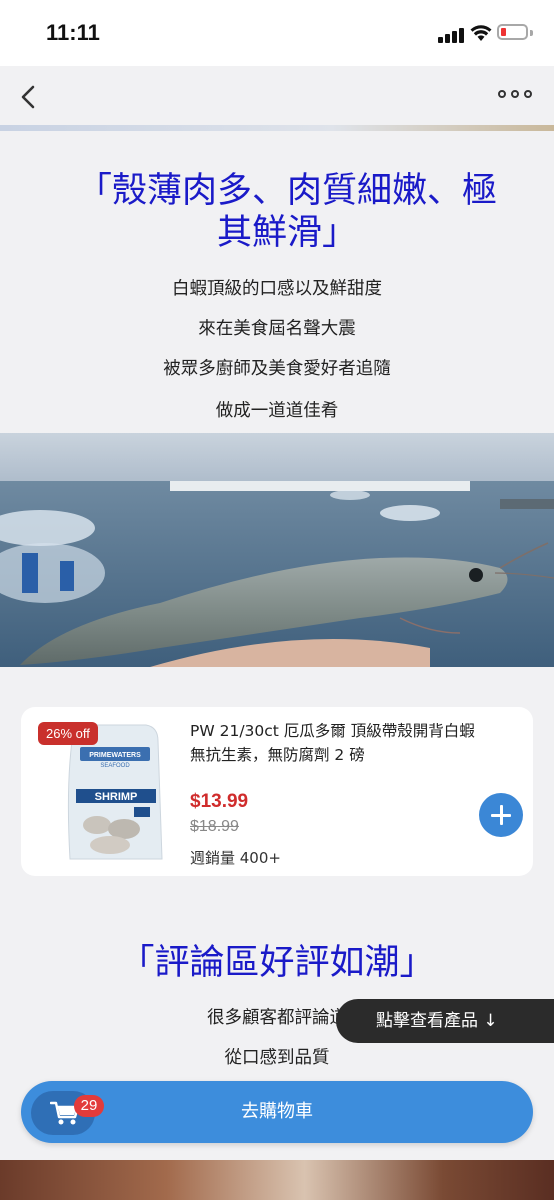 This screenshot has height=1200, width=554. Describe the element at coordinates (481, 33) in the screenshot. I see `wifi-icon` at that location.